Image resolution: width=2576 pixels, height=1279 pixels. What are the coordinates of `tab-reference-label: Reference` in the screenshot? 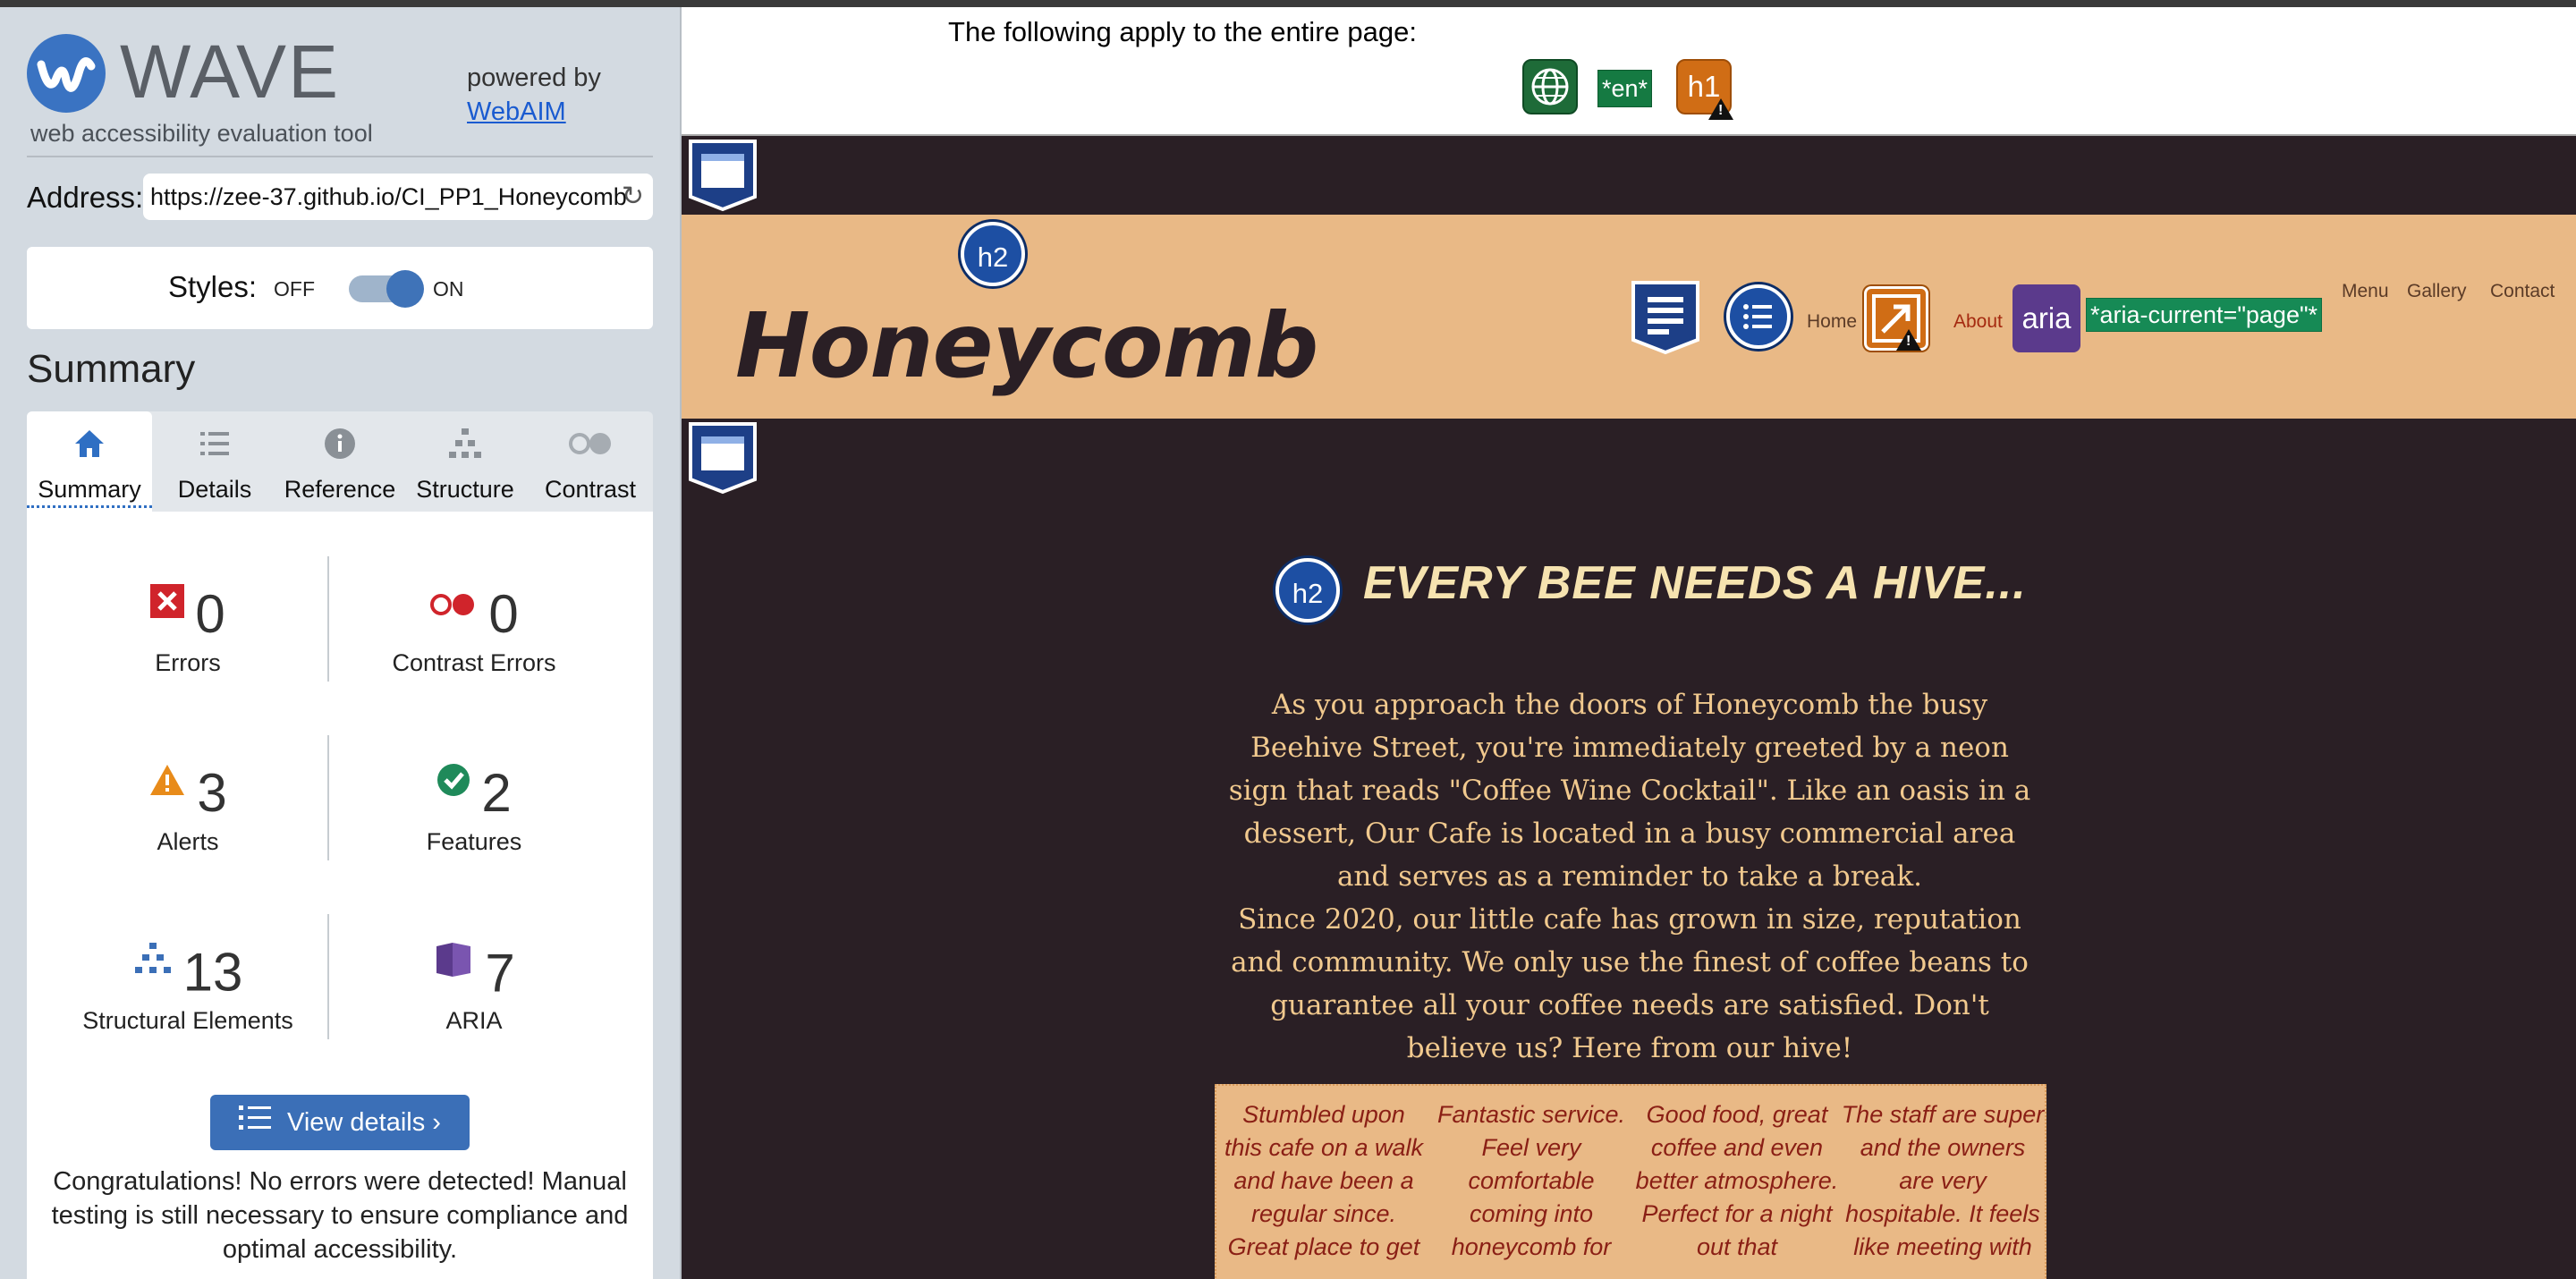 It's located at (340, 489).